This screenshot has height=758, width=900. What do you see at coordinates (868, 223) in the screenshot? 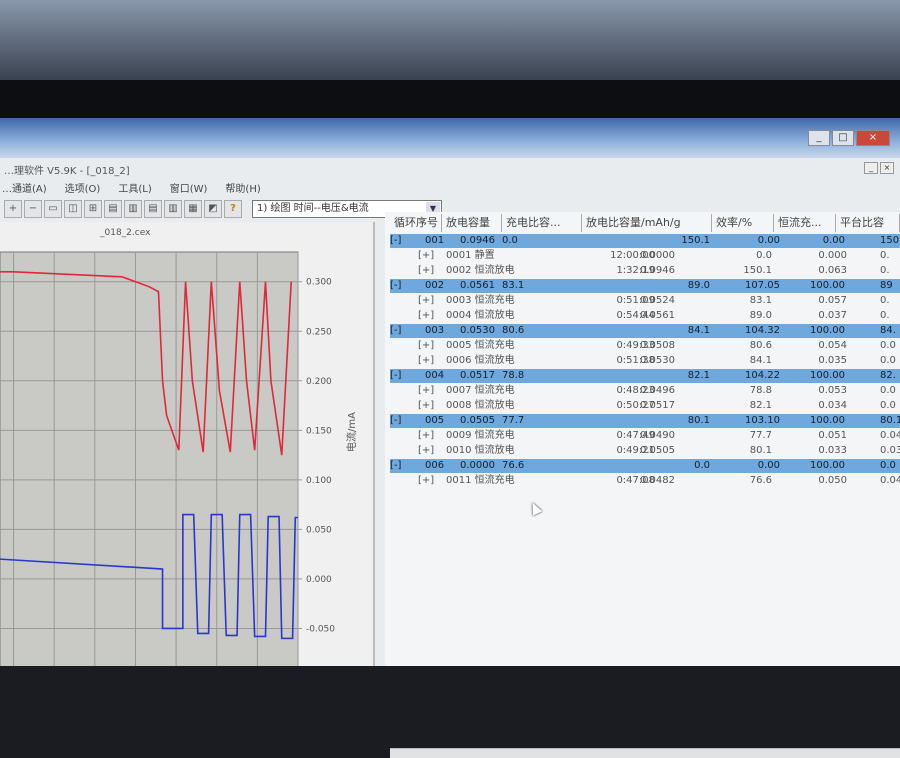
I see `column-header: 平台比容` at bounding box center [868, 223].